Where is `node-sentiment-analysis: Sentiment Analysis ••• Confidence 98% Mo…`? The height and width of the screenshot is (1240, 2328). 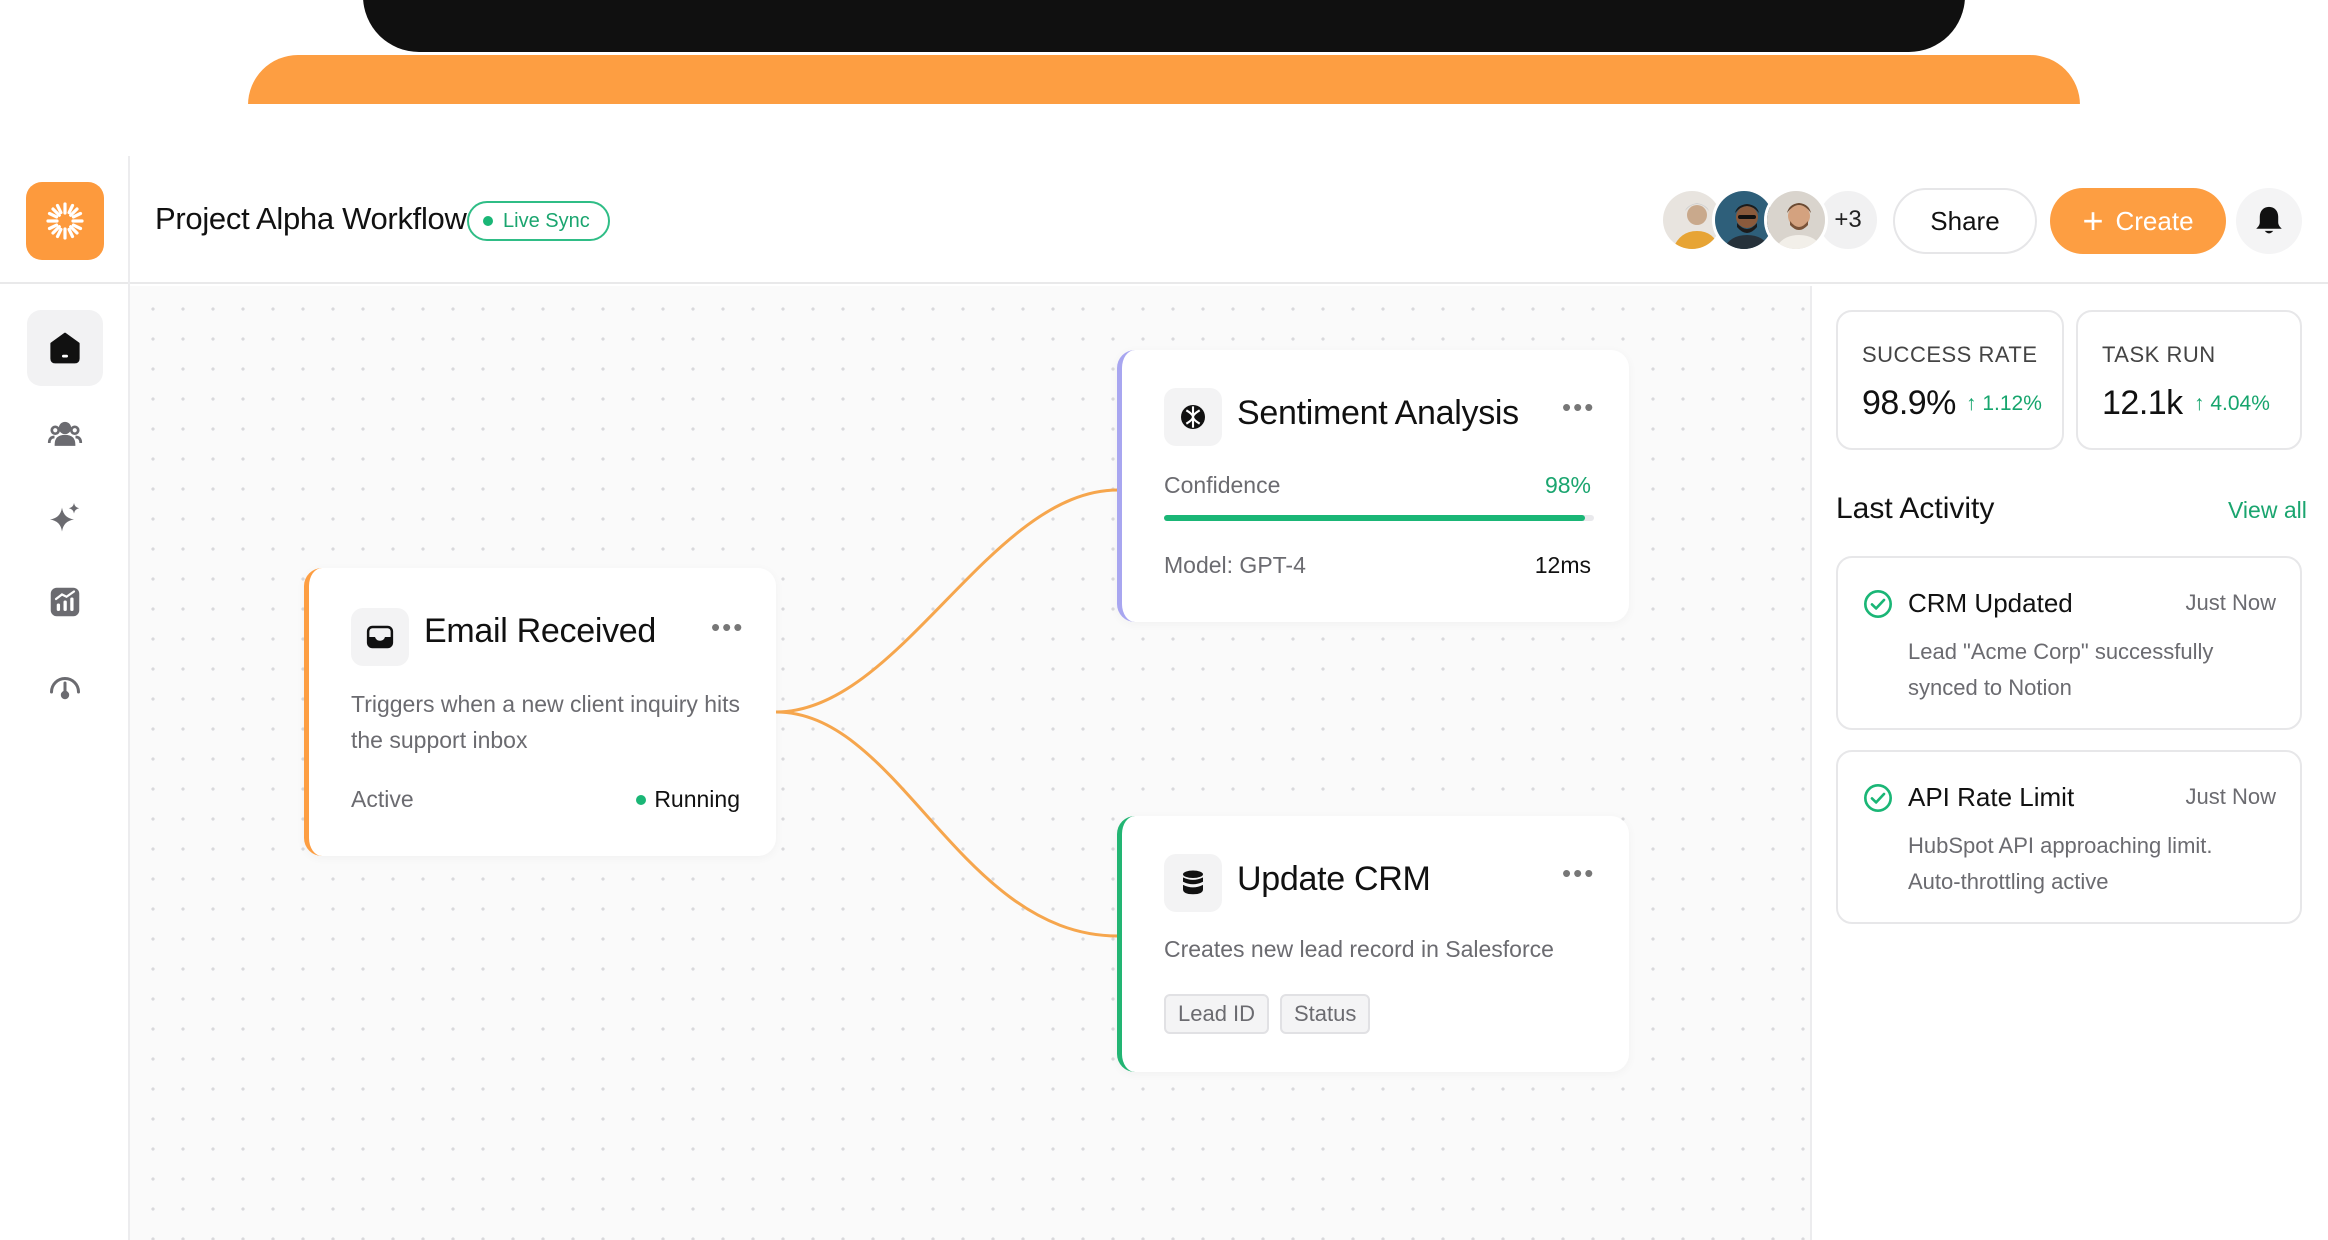
node-sentiment-analysis: Sentiment Analysis ••• Confidence 98% Mo… is located at coordinates (1373, 486).